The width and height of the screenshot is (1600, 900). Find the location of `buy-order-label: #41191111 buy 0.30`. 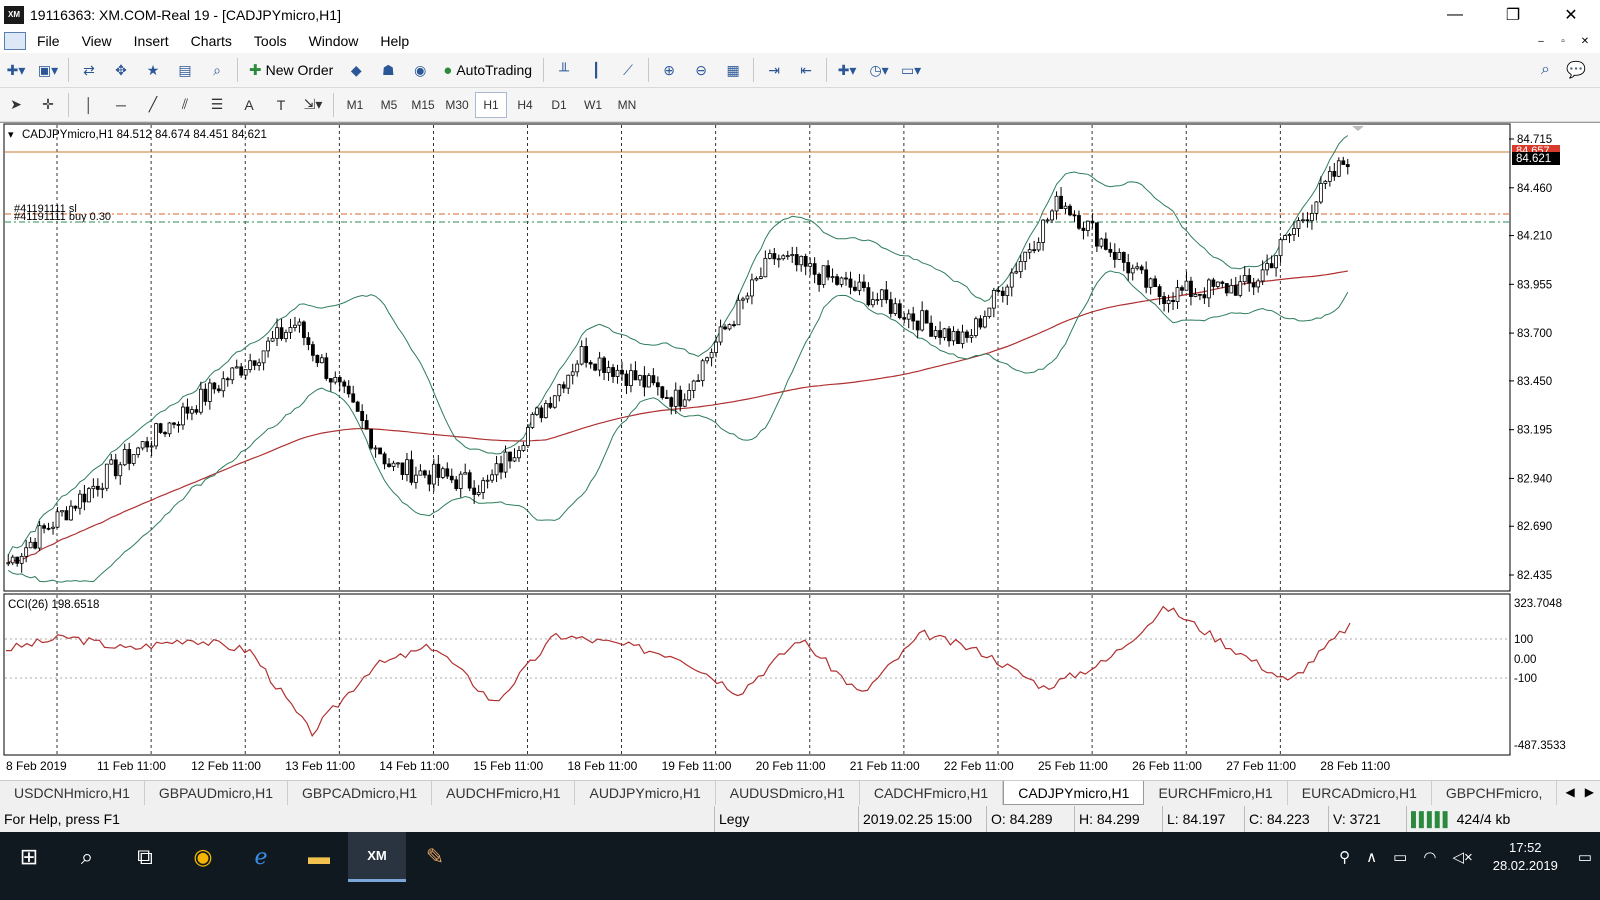

buy-order-label: #41191111 buy 0.30 is located at coordinates (62, 217).